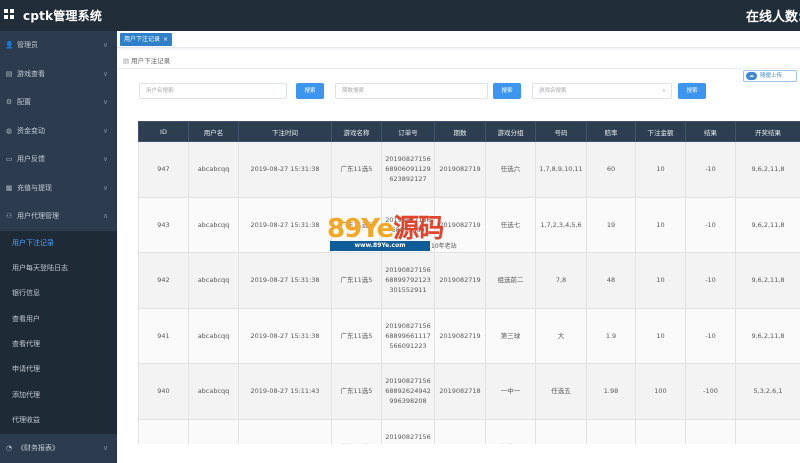 Image resolution: width=800 pixels, height=463 pixels. What do you see at coordinates (163, 131) in the screenshot?
I see `column-header: ID` at bounding box center [163, 131].